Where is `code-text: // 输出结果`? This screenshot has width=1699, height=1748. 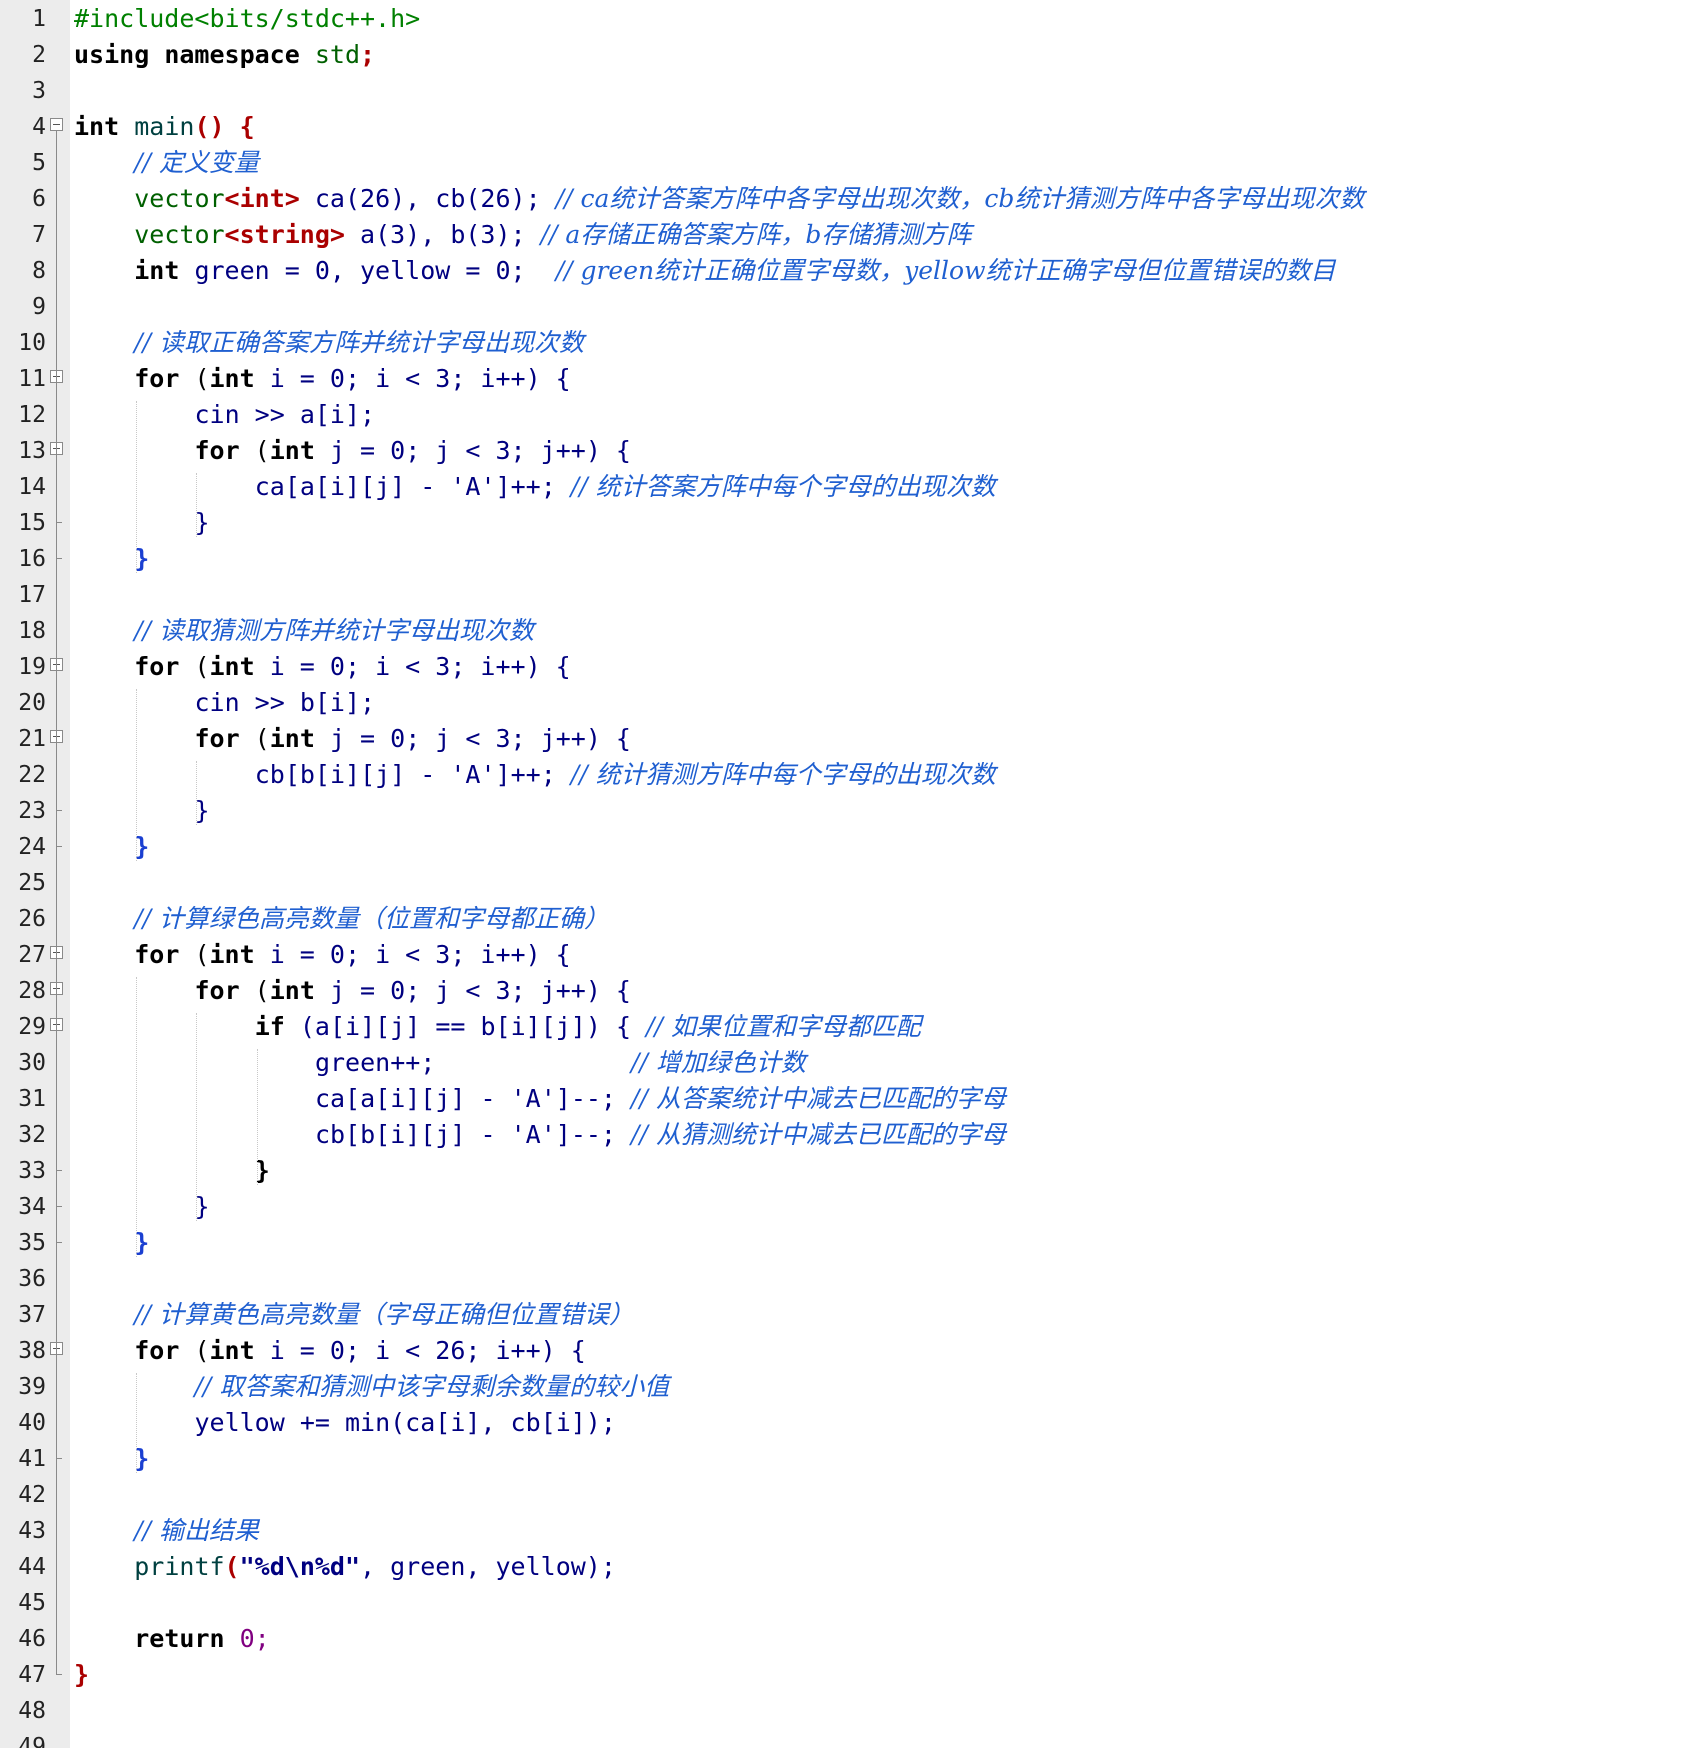
code-text: // 输出结果 is located at coordinates (196, 1531).